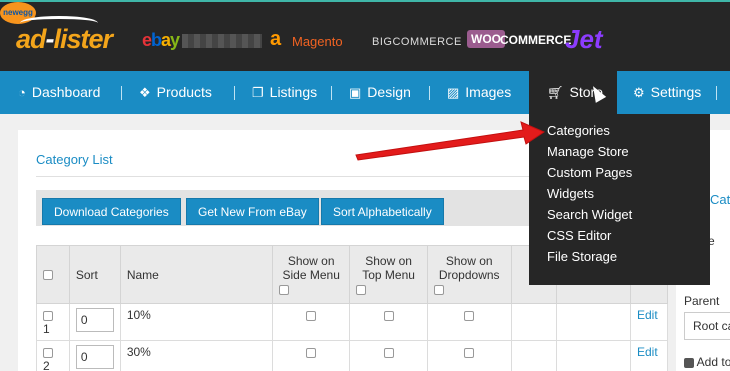 The image size is (730, 371). What do you see at coordinates (450, 141) in the screenshot?
I see `annotation-arrow-icon` at bounding box center [450, 141].